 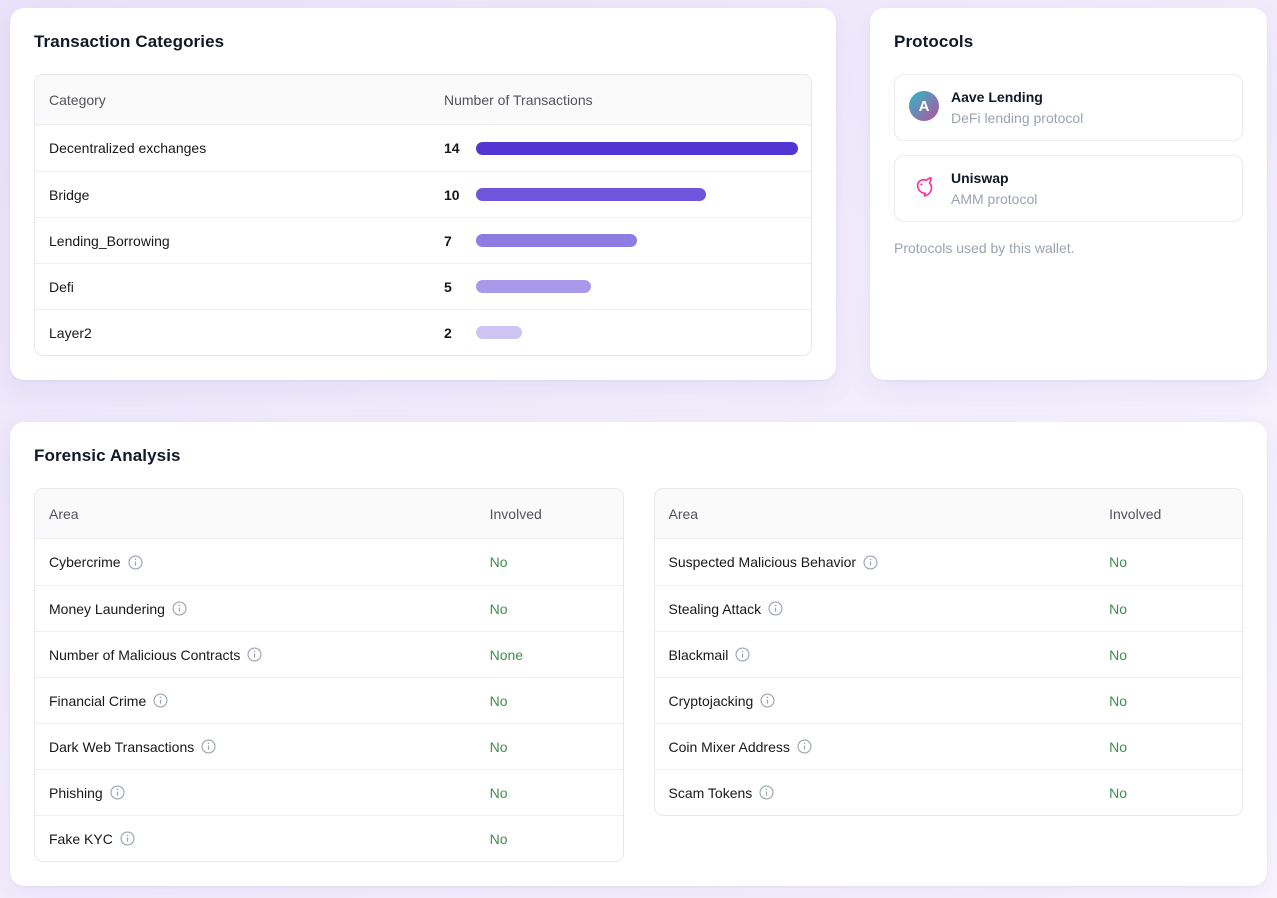 What do you see at coordinates (108, 701) in the screenshot?
I see `forensic-area-label: Financial Crime` at bounding box center [108, 701].